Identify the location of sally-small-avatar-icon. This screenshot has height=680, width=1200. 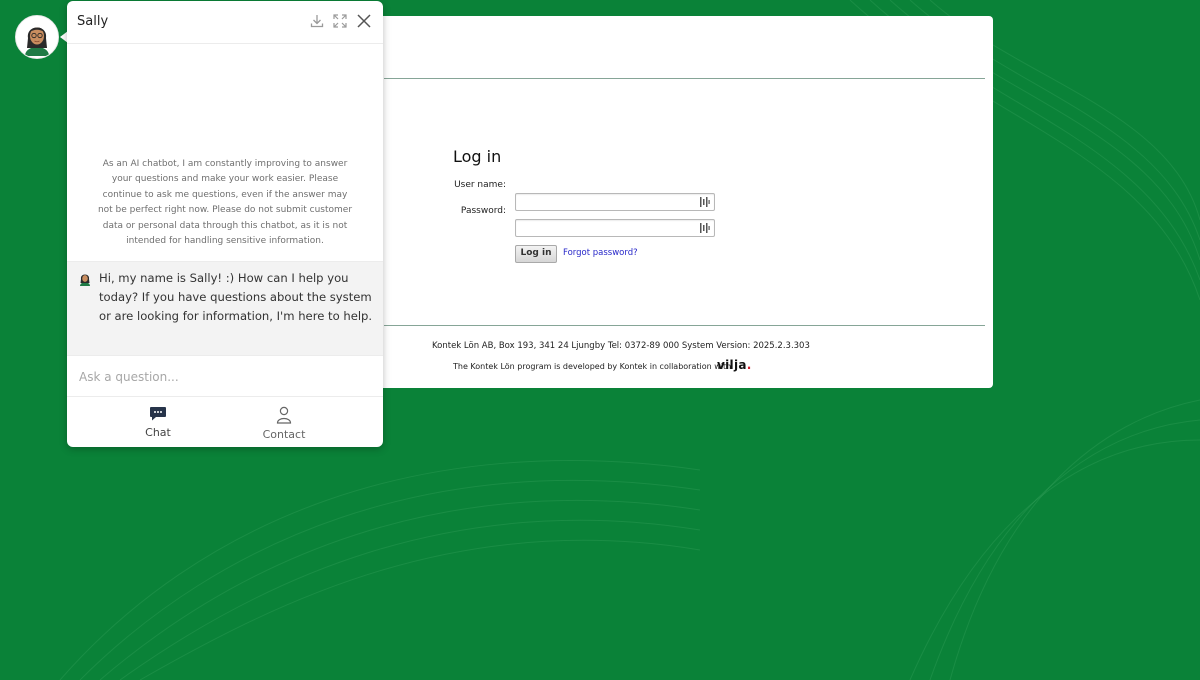
(85, 280).